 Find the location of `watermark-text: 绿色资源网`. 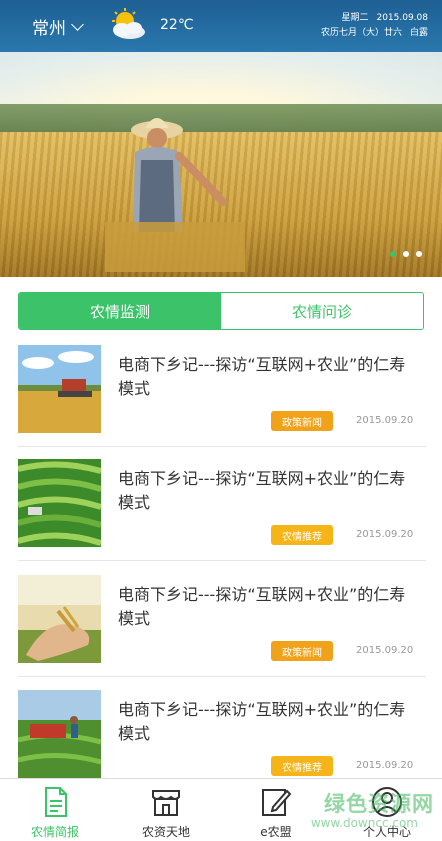

watermark-text: 绿色资源网 is located at coordinates (379, 804).